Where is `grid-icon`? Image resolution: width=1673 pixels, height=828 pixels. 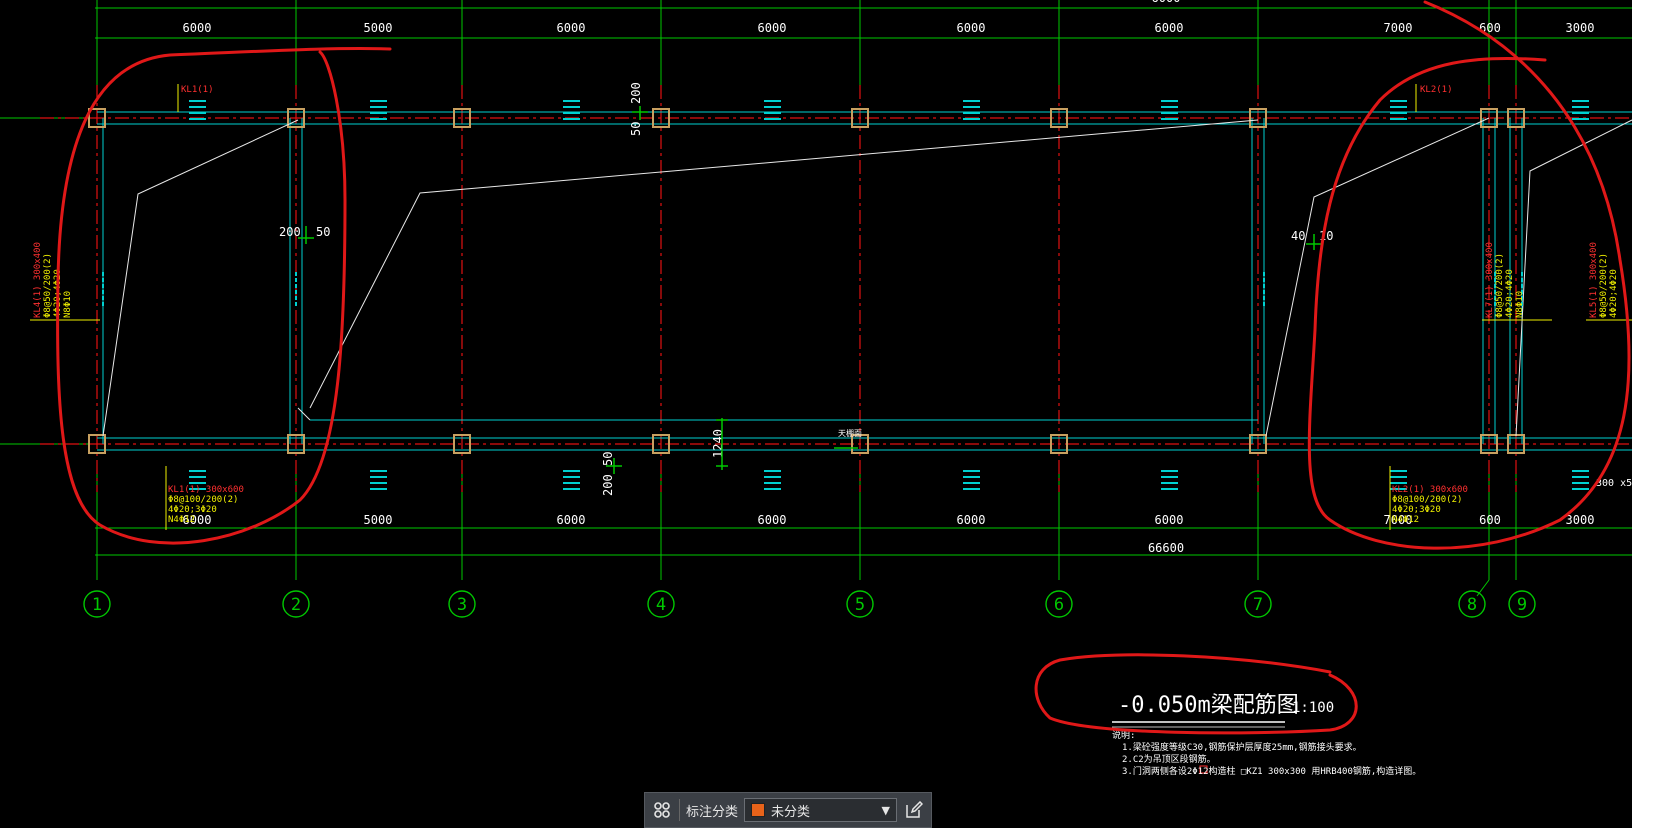
grid-icon is located at coordinates (662, 810).